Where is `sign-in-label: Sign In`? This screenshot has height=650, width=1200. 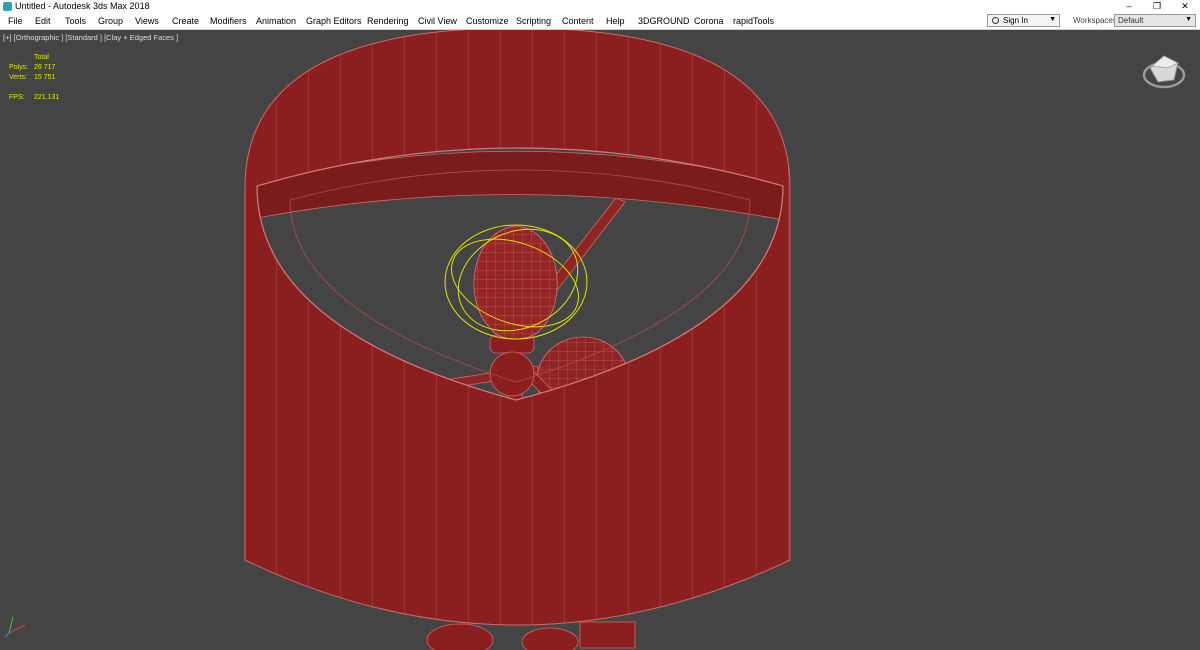
sign-in-label: Sign In is located at coordinates (1015, 20).